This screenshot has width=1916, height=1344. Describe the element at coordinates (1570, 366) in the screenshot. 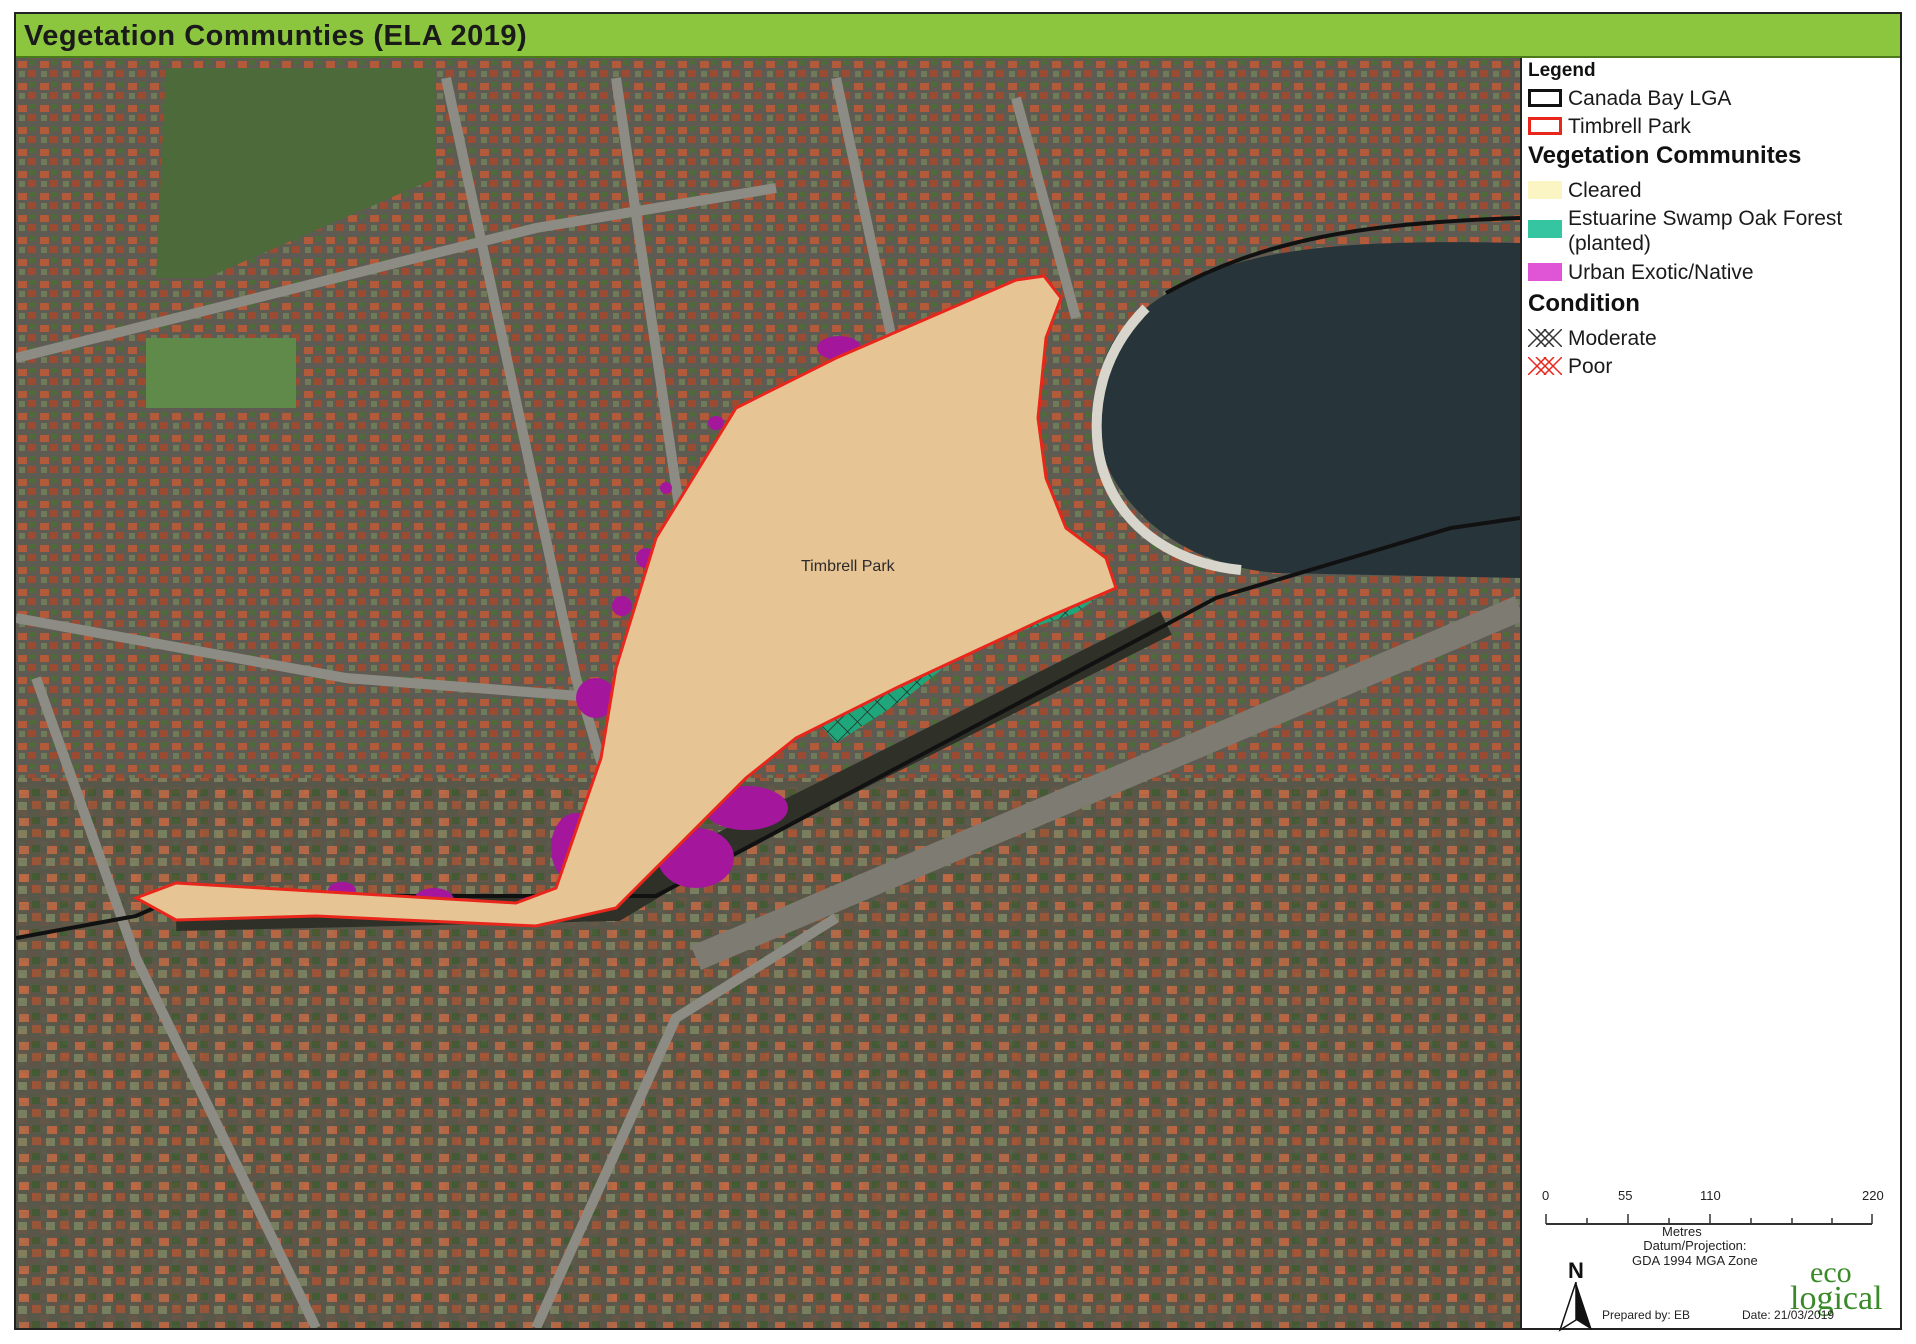

I see `legend-item-poor: Poor` at that location.